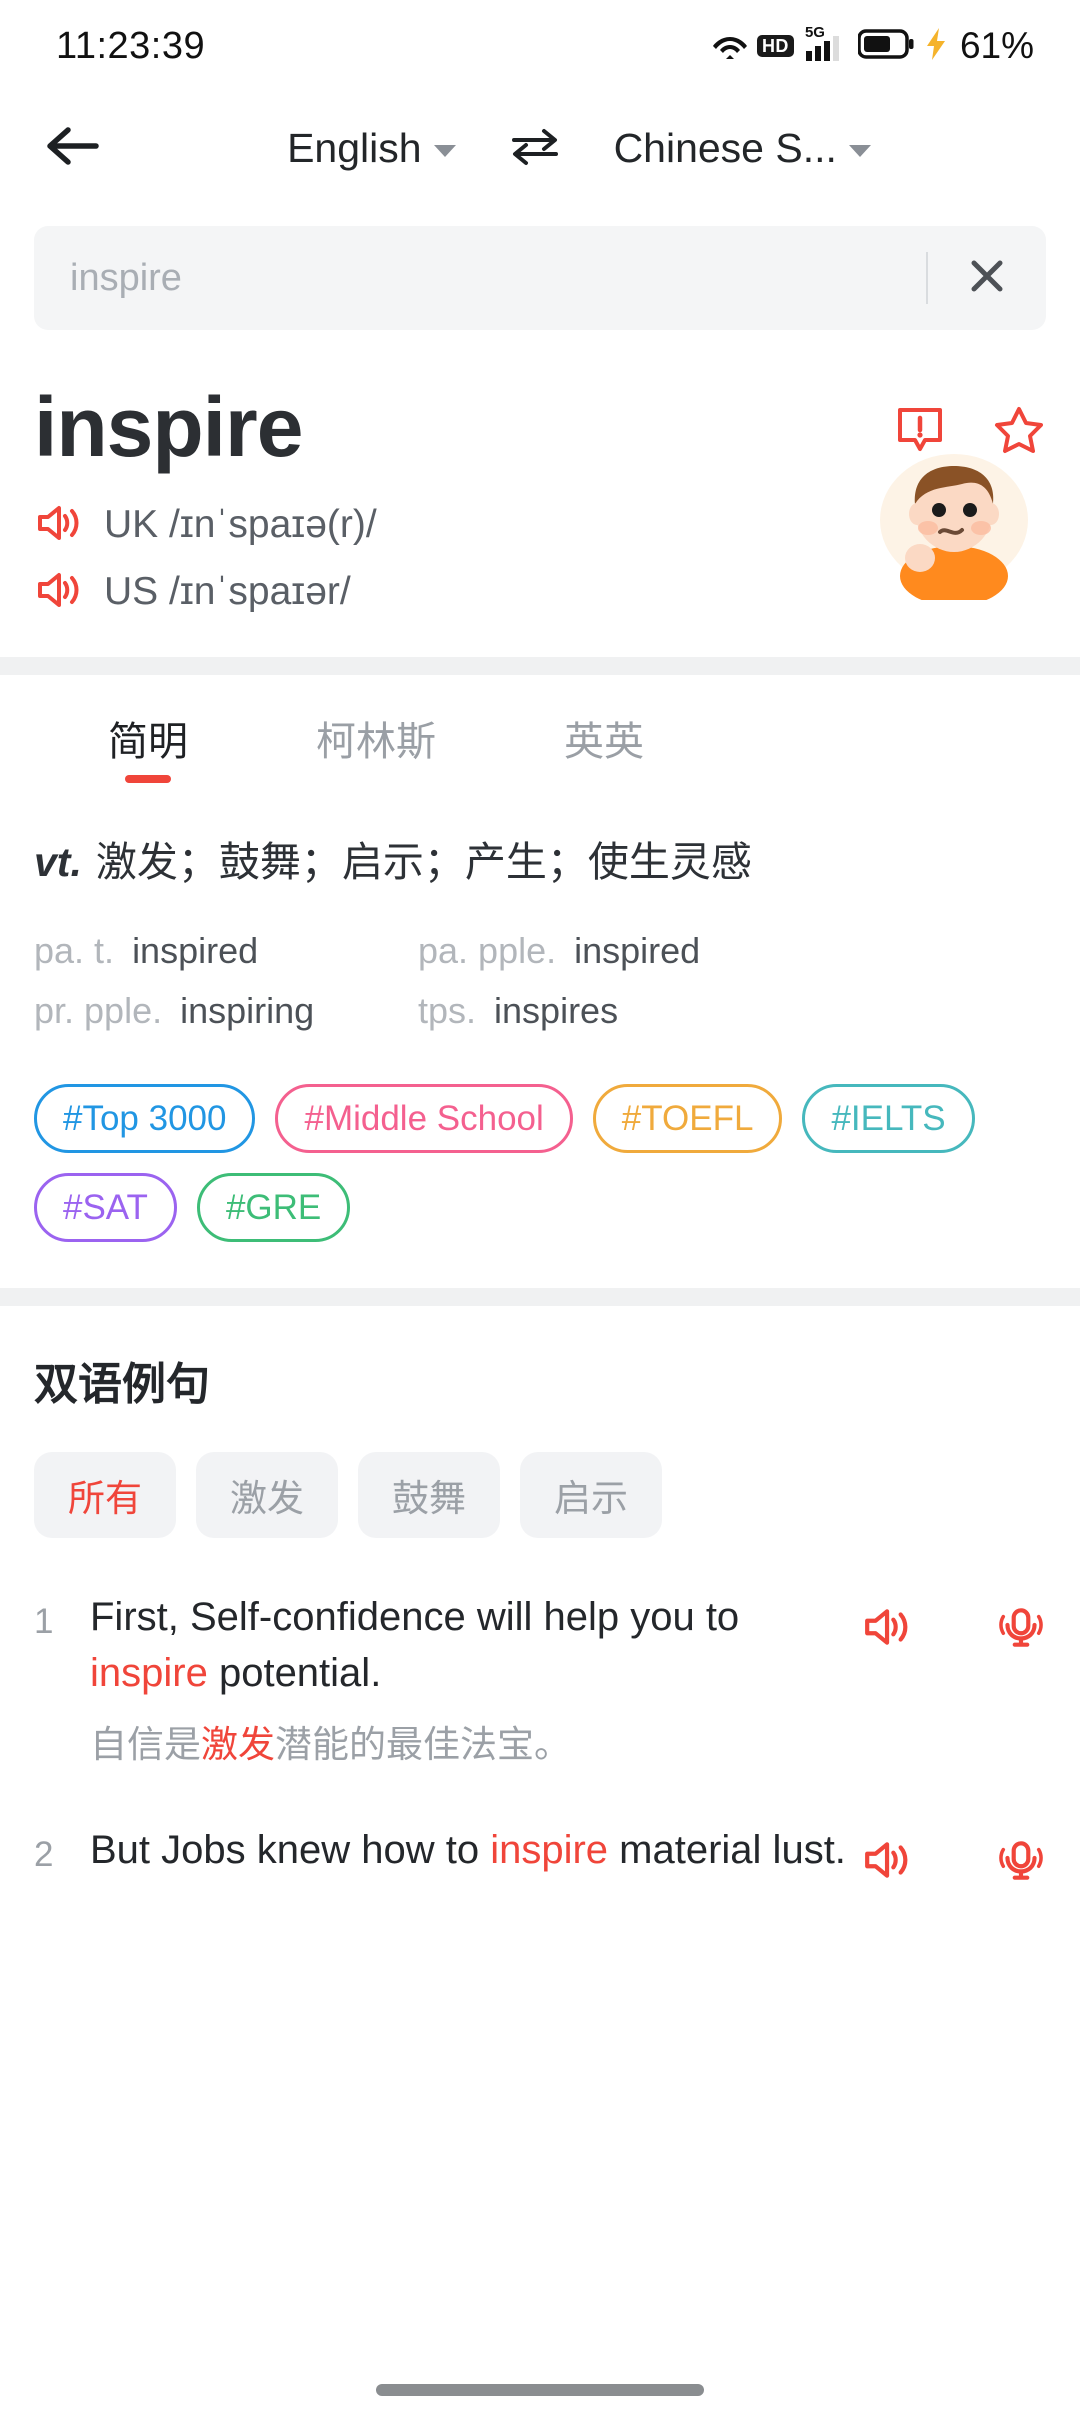  What do you see at coordinates (729, 46) in the screenshot?
I see `wifi-icon` at bounding box center [729, 46].